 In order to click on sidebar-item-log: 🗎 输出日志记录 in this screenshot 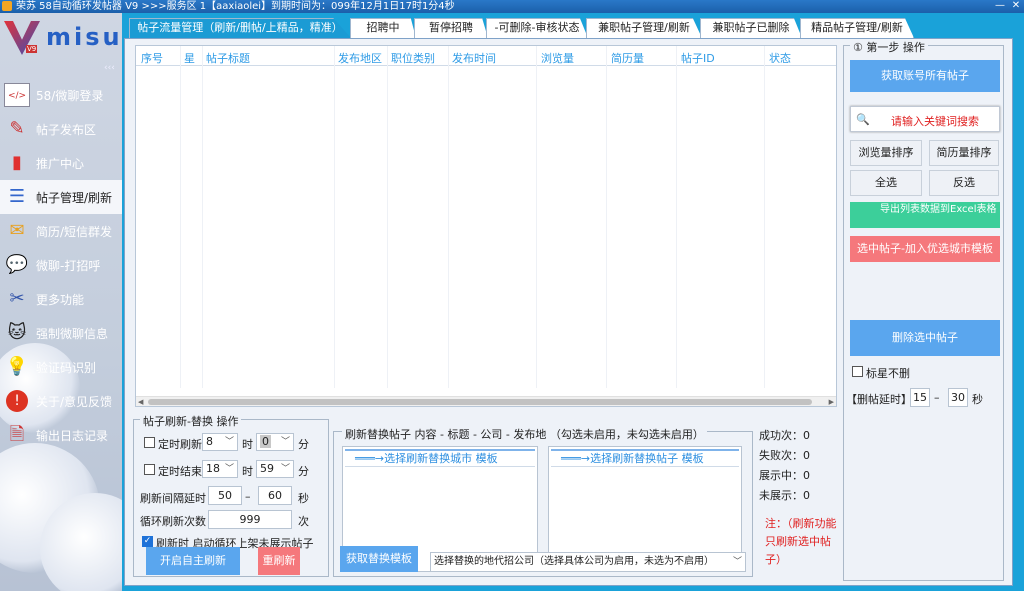, I will do `click(61, 435)`.